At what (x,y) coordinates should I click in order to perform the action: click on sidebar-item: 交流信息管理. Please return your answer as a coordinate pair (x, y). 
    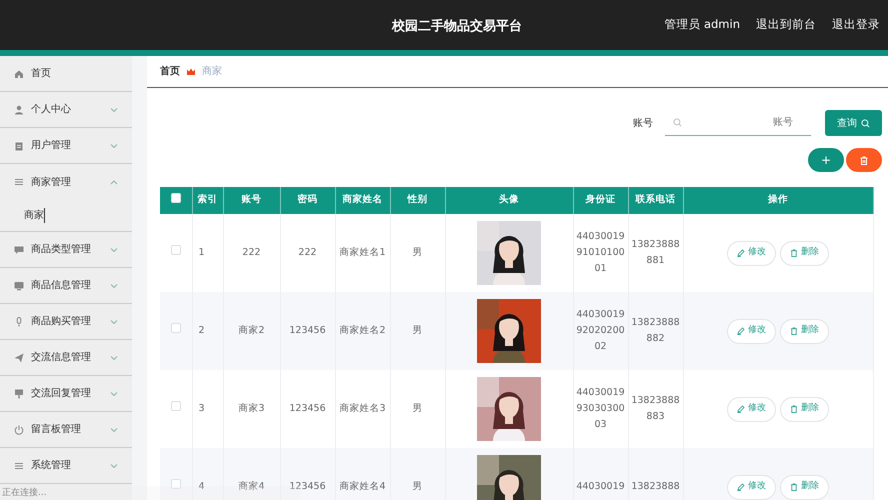
    Looking at the image, I should click on (66, 358).